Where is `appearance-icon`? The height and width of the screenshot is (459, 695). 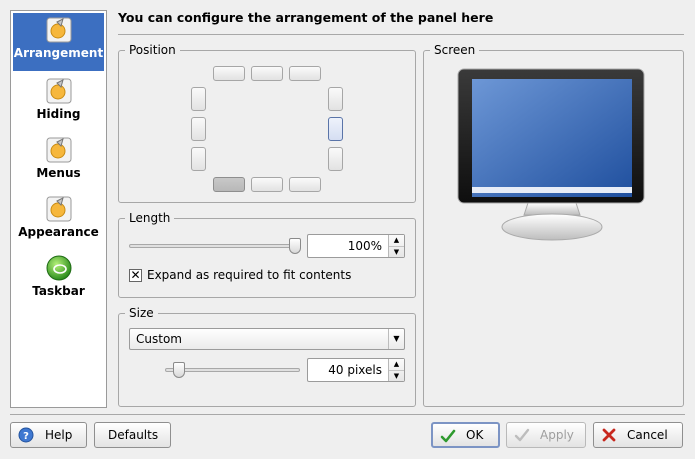 appearance-icon is located at coordinates (58, 209).